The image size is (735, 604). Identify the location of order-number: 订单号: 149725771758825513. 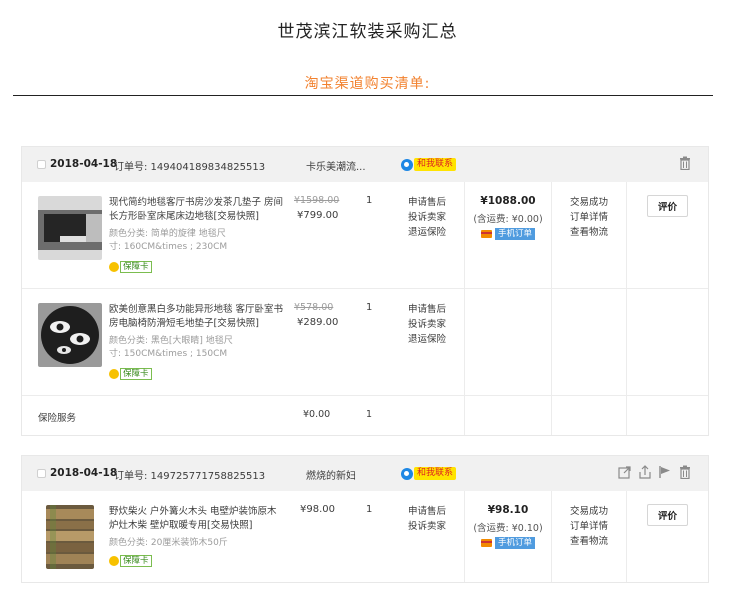
(190, 476).